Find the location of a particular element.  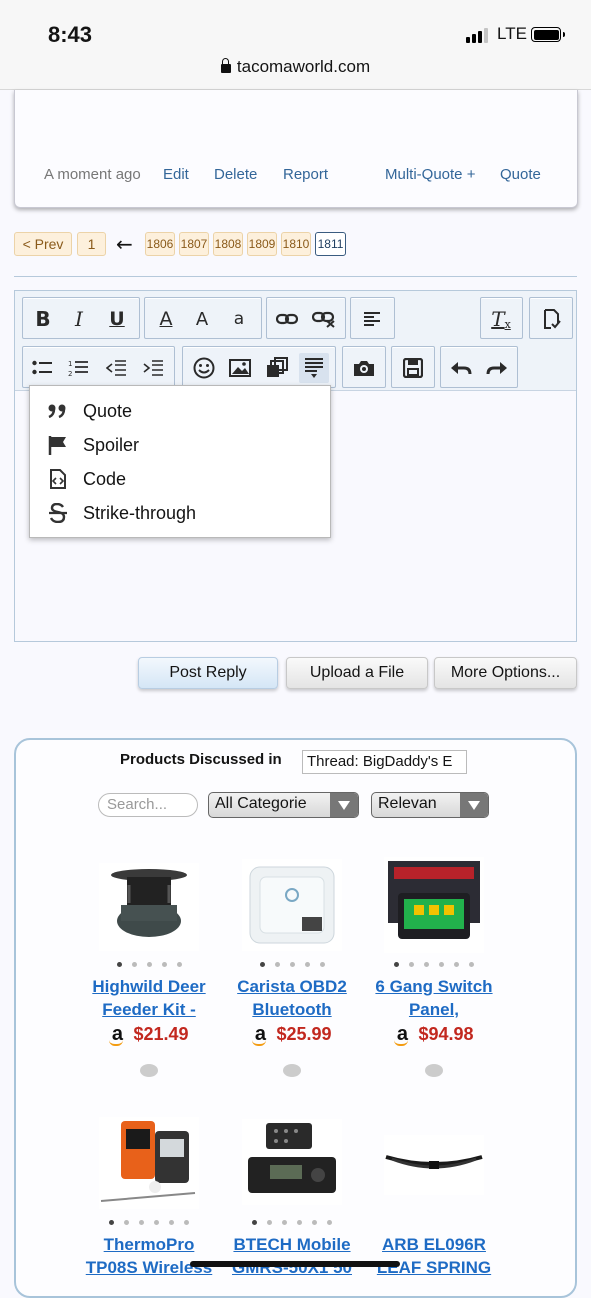

menu-item-code: Code is located at coordinates (180, 479).